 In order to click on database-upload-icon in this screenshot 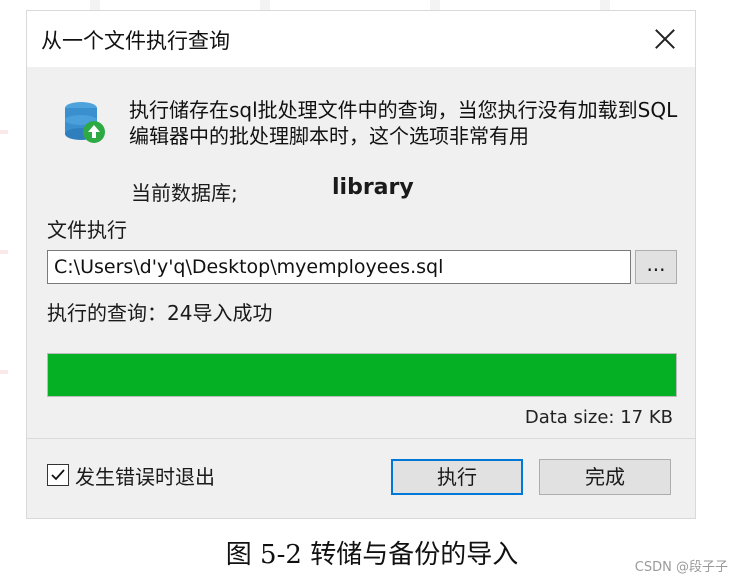, I will do `click(85, 123)`.